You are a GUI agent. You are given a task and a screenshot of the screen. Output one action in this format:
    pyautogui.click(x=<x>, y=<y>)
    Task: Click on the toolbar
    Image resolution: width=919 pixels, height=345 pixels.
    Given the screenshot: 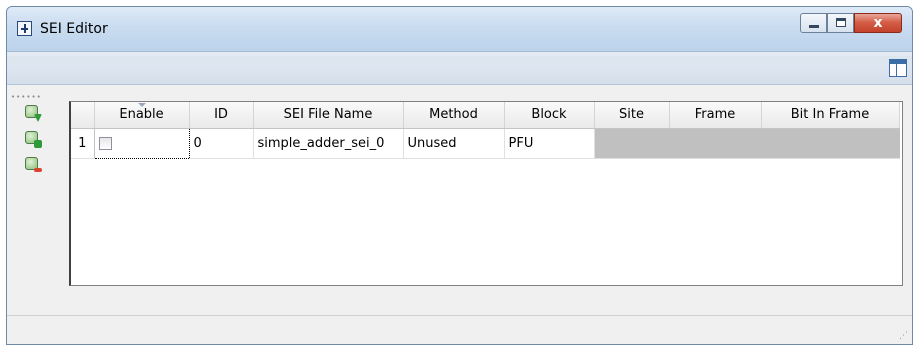 What is the action you would take?
    pyautogui.click(x=459, y=68)
    